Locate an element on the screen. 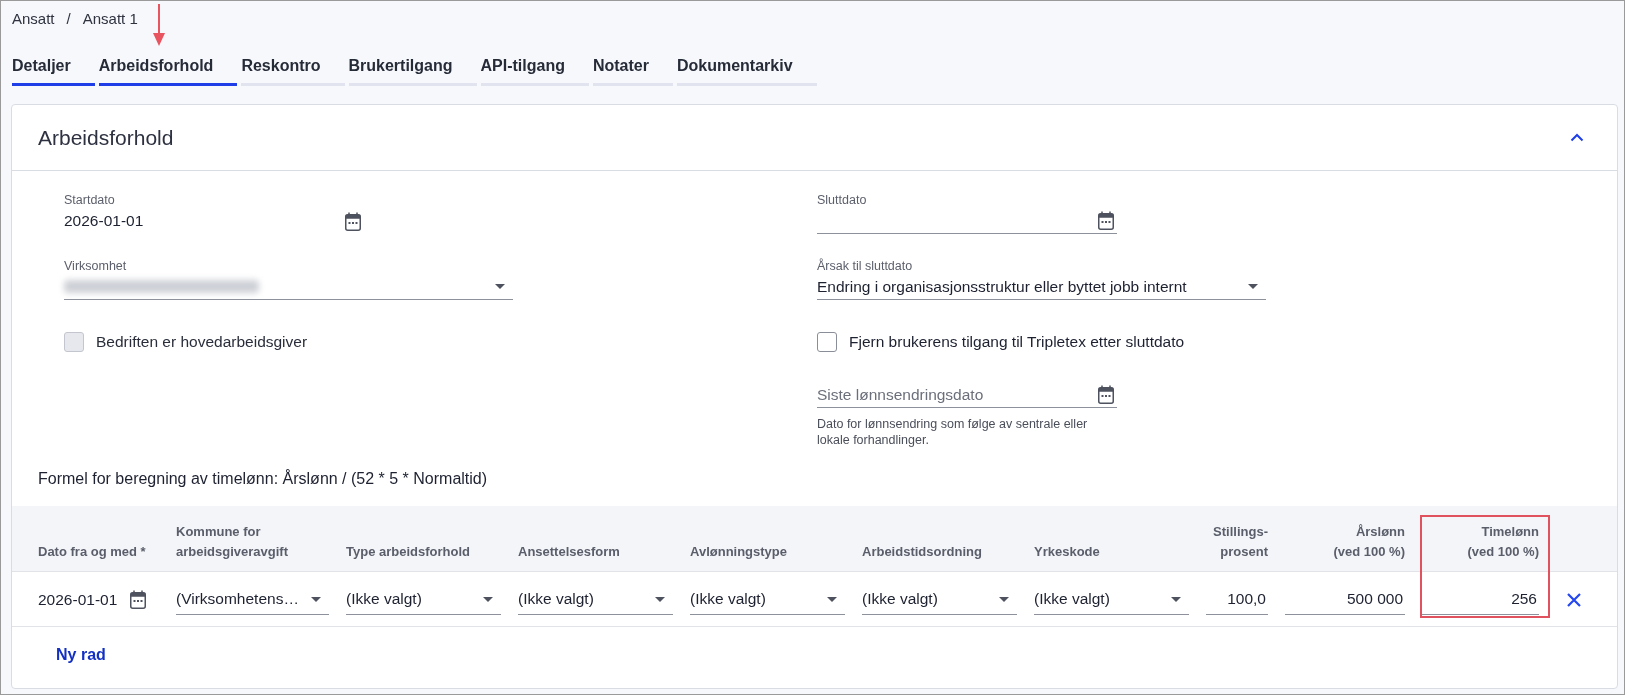 This screenshot has width=1625, height=695. column-header: Yrkeskode is located at coordinates (1067, 552).